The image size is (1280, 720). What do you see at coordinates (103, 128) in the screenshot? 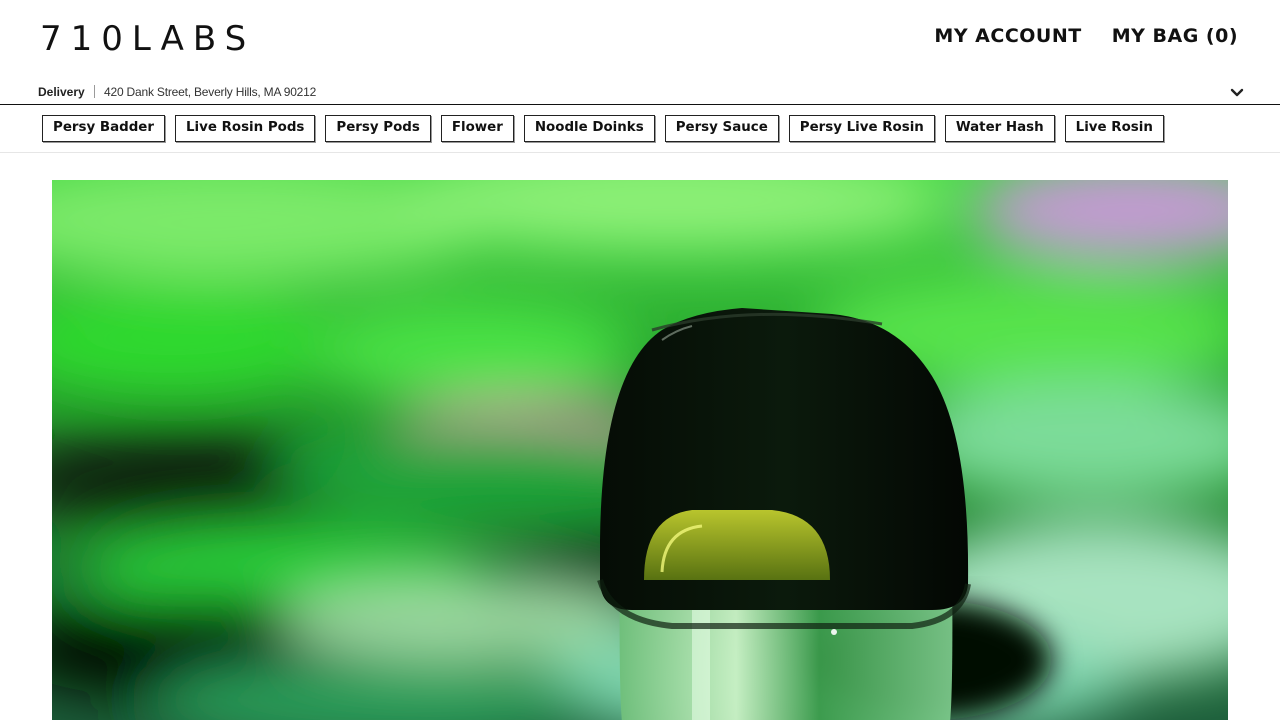
I see `category-persy-badder: Persy Badder` at bounding box center [103, 128].